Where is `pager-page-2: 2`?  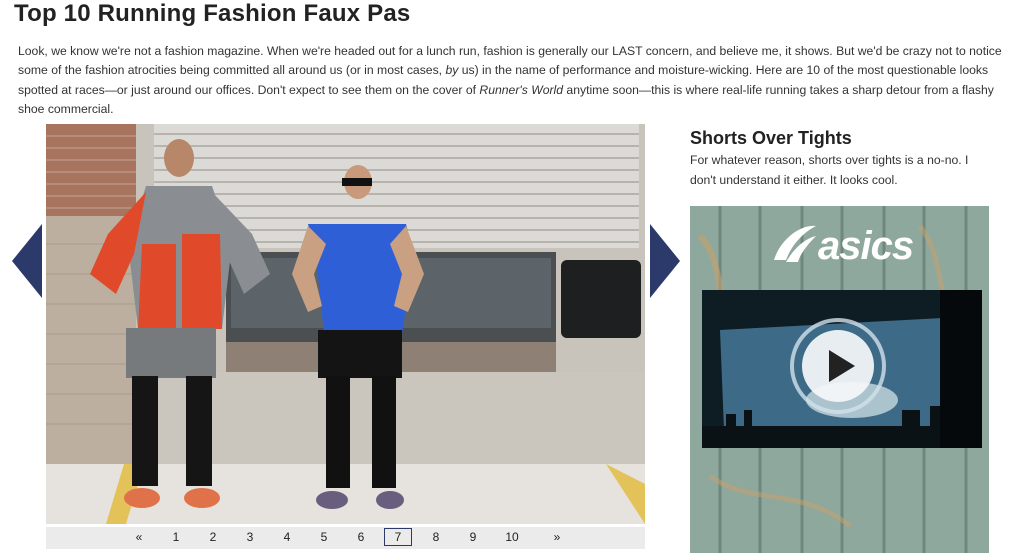 pager-page-2: 2 is located at coordinates (213, 537).